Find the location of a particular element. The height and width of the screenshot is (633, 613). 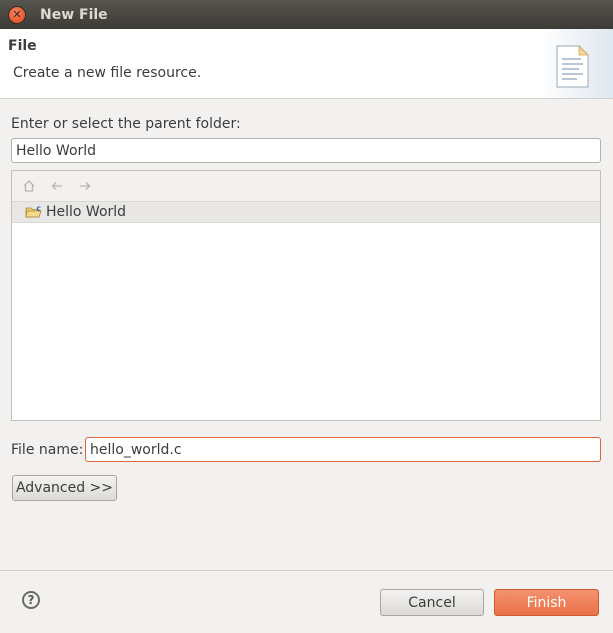

page-title: File is located at coordinates (22, 46).